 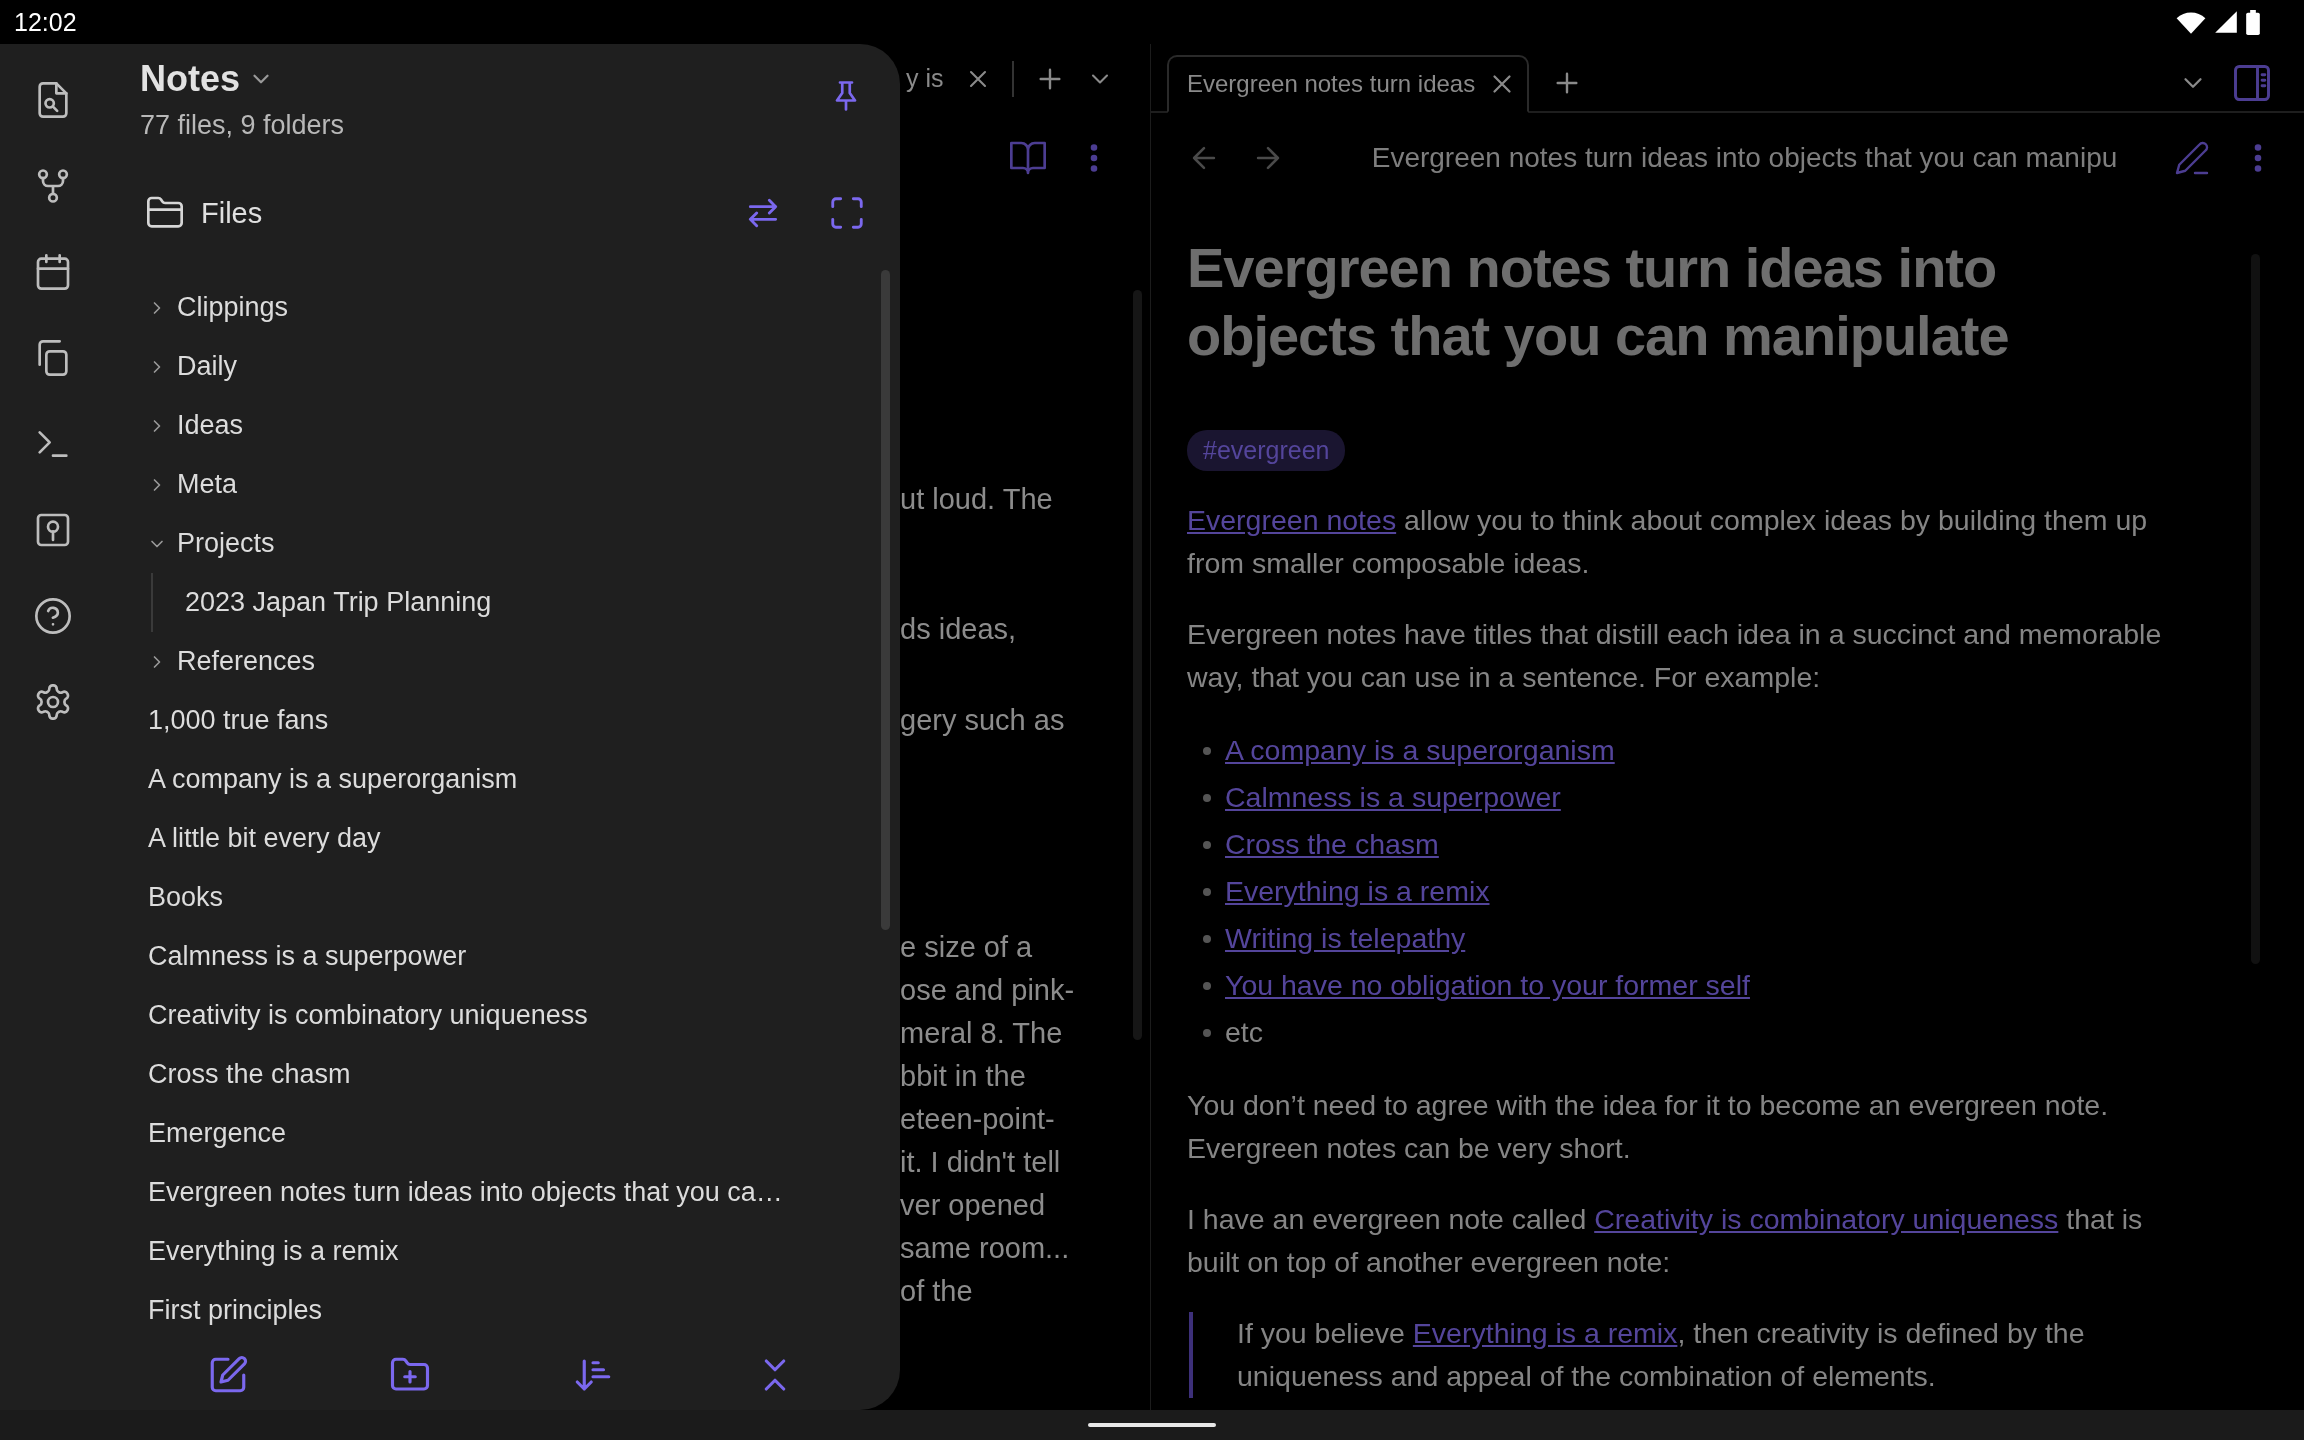 What do you see at coordinates (885, 600) in the screenshot?
I see `scrollbar` at bounding box center [885, 600].